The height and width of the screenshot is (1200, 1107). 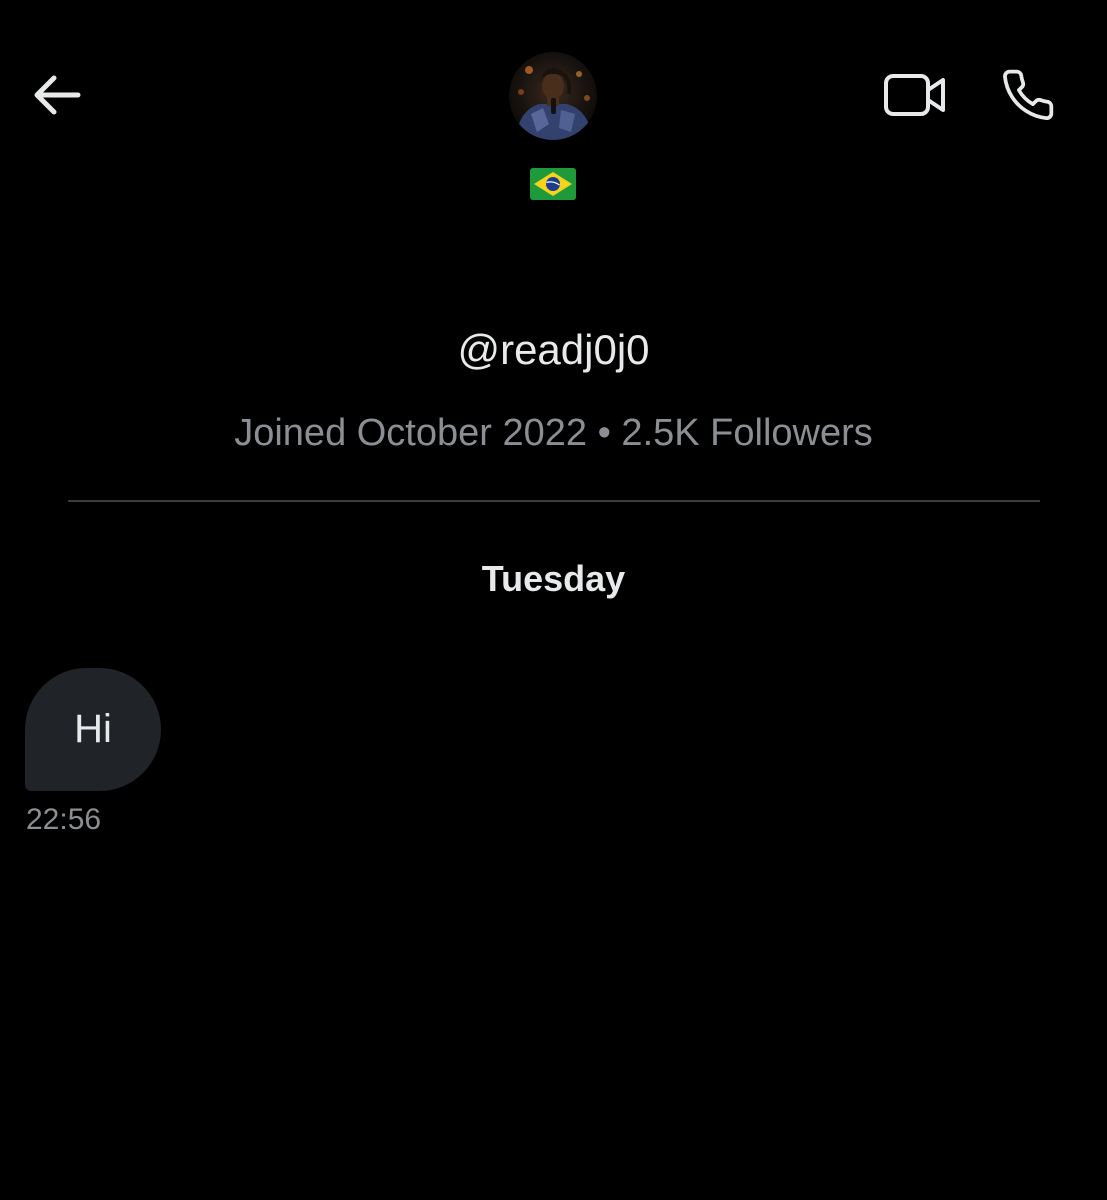 I want to click on phone-icon, so click(x=1028, y=95).